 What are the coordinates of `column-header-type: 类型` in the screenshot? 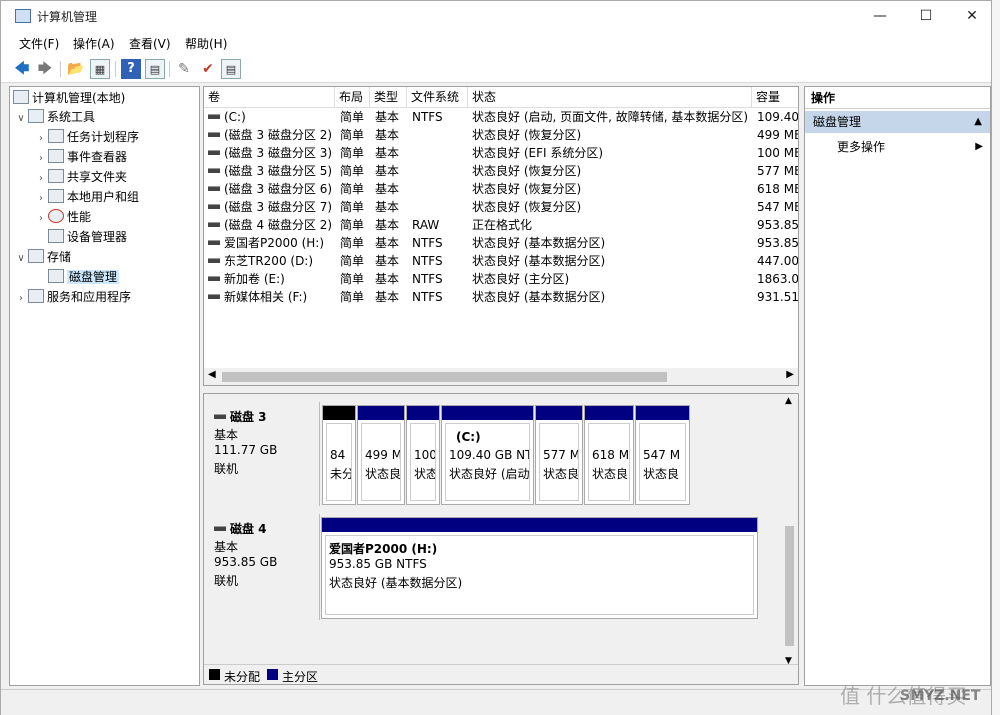 It's located at (388, 97).